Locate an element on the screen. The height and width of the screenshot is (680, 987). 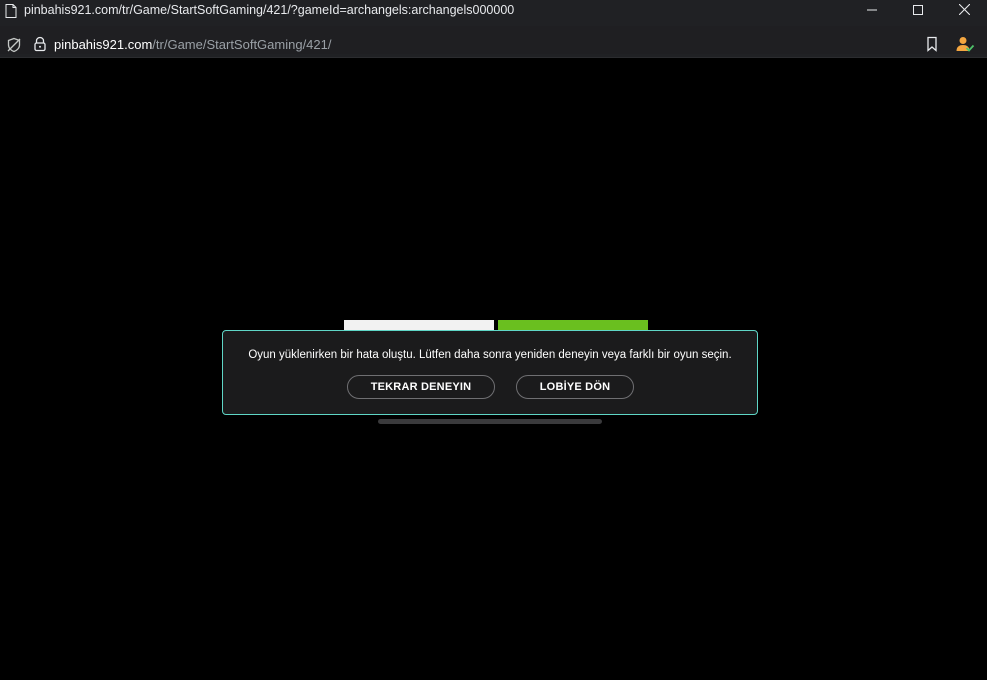
maximize-icon is located at coordinates (918, 11).